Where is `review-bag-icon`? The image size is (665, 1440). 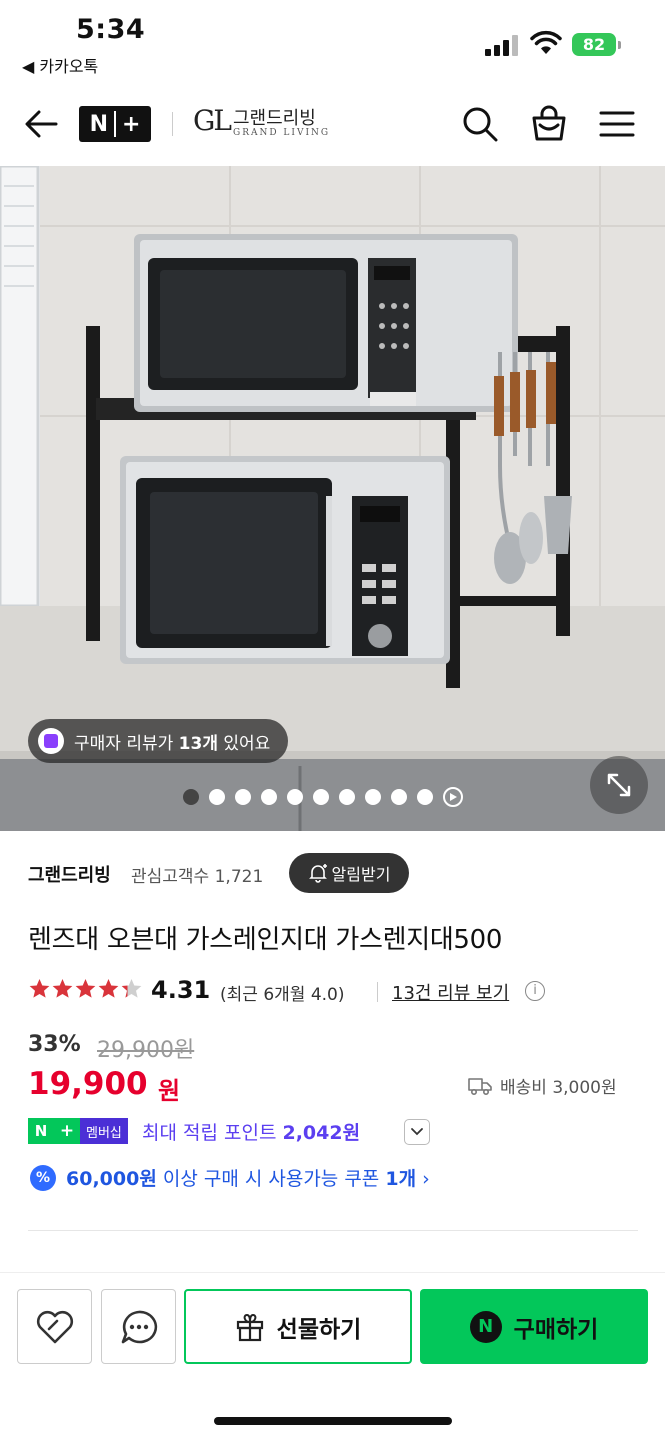 review-bag-icon is located at coordinates (51, 741).